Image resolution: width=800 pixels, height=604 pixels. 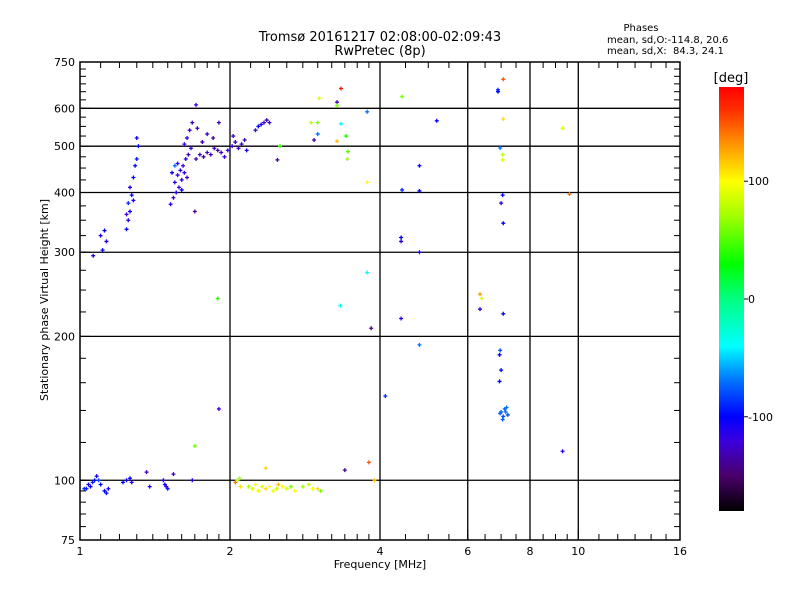 What do you see at coordinates (64, 108) in the screenshot?
I see `y-tick-label: 600` at bounding box center [64, 108].